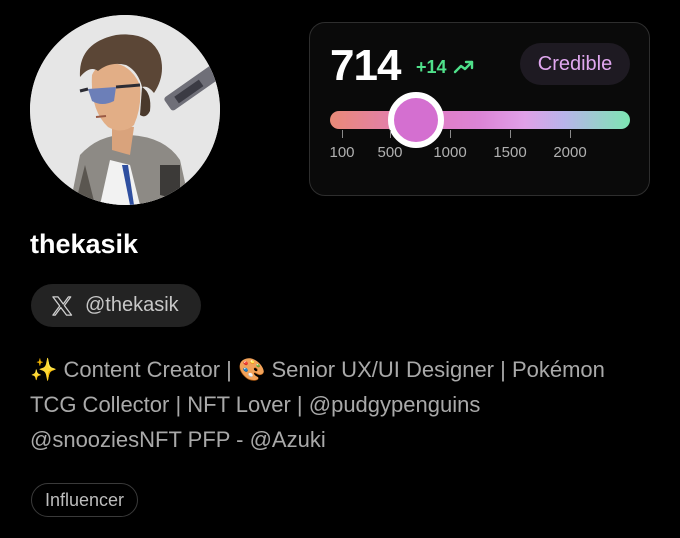 This screenshot has height=538, width=680. Describe the element at coordinates (570, 152) in the screenshot. I see `scale-tick-label: 2000` at that location.